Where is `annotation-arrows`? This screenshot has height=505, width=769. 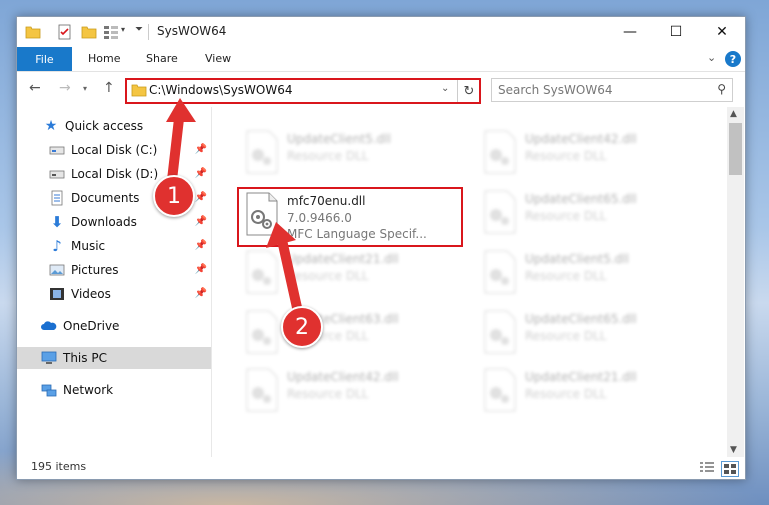
annotation-arrows is located at coordinates (234, 207).